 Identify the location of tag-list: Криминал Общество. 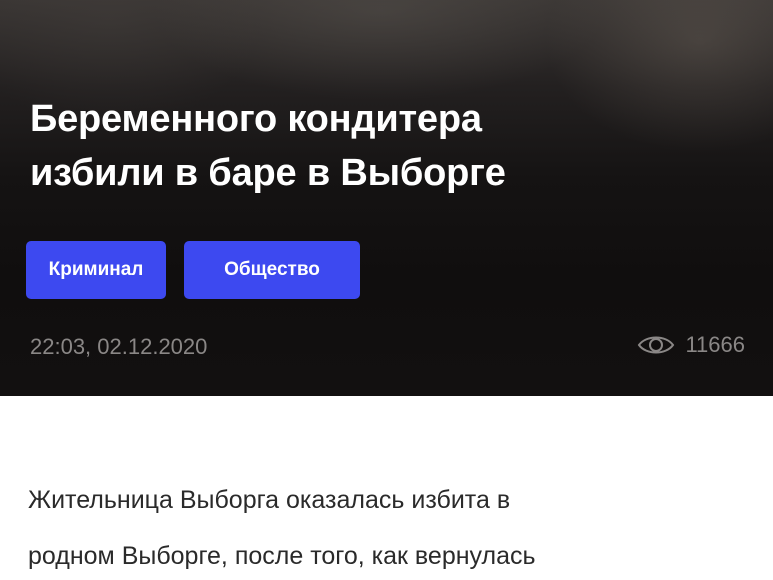
(193, 270).